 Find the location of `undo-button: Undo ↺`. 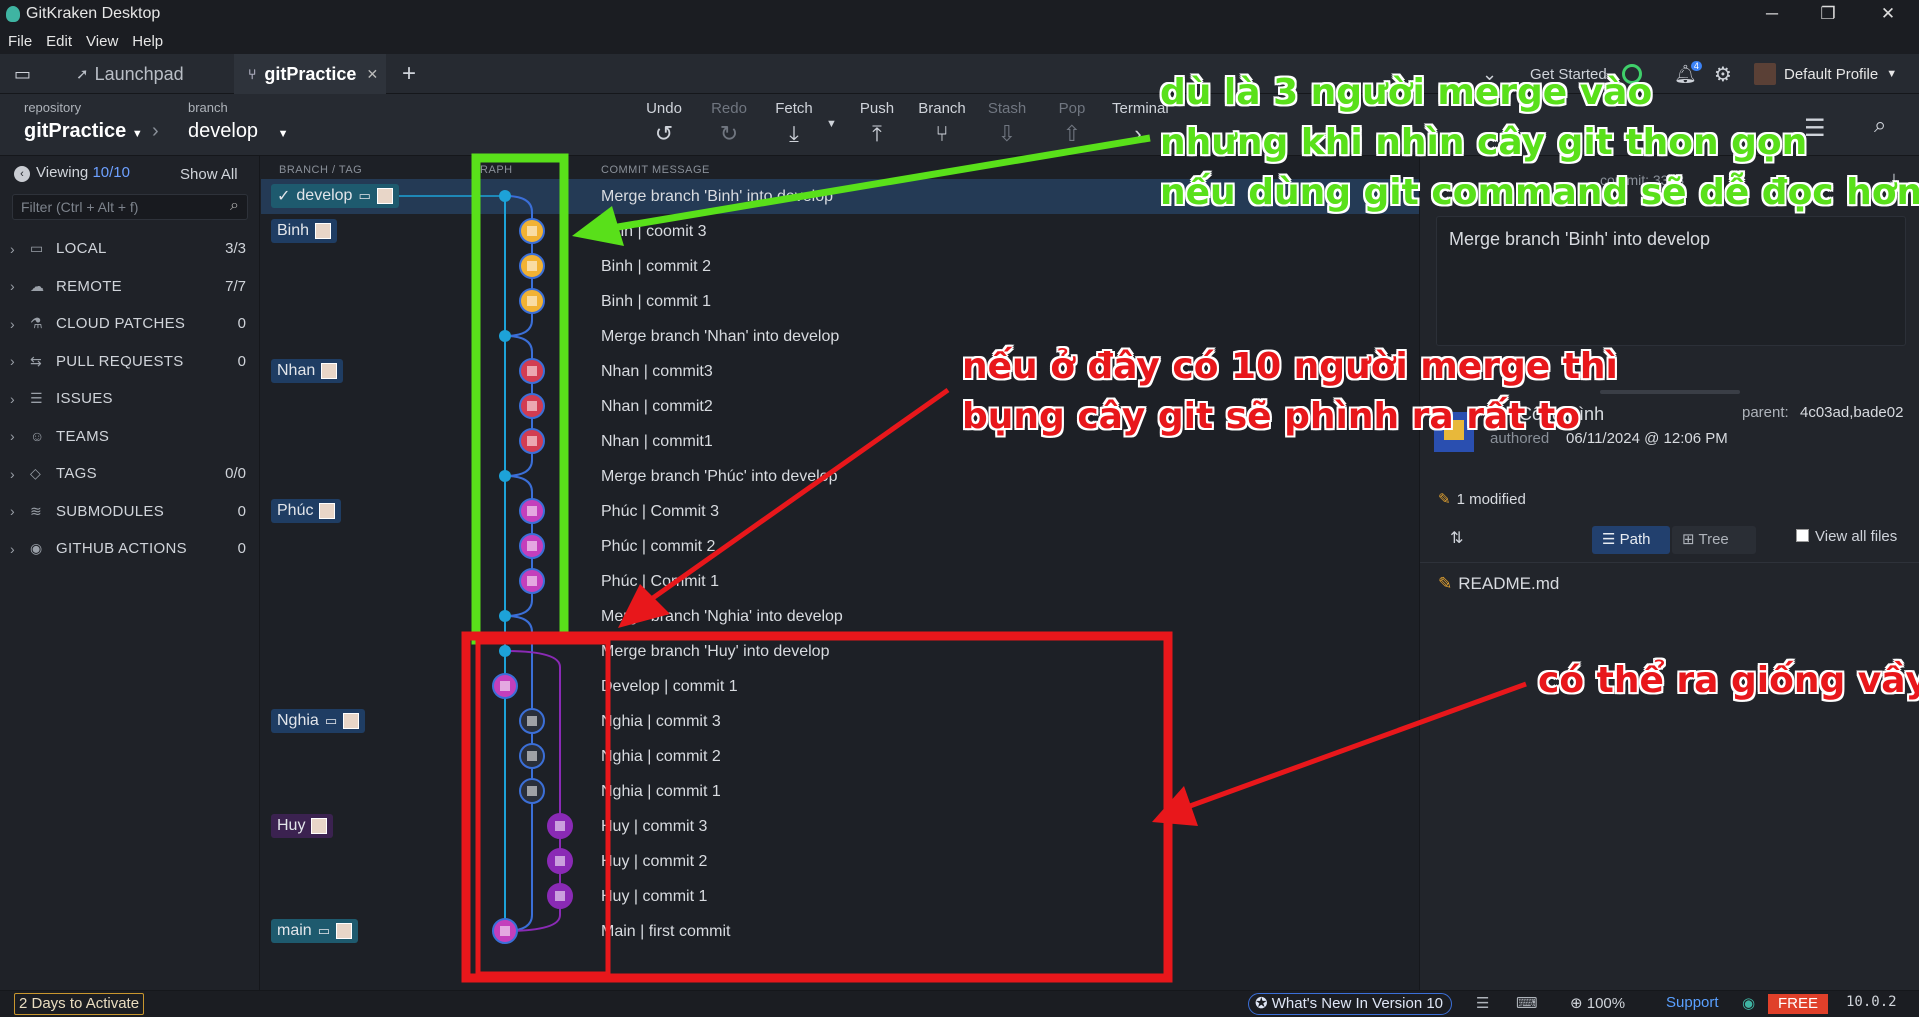

undo-button: Undo ↺ is located at coordinates (664, 122).